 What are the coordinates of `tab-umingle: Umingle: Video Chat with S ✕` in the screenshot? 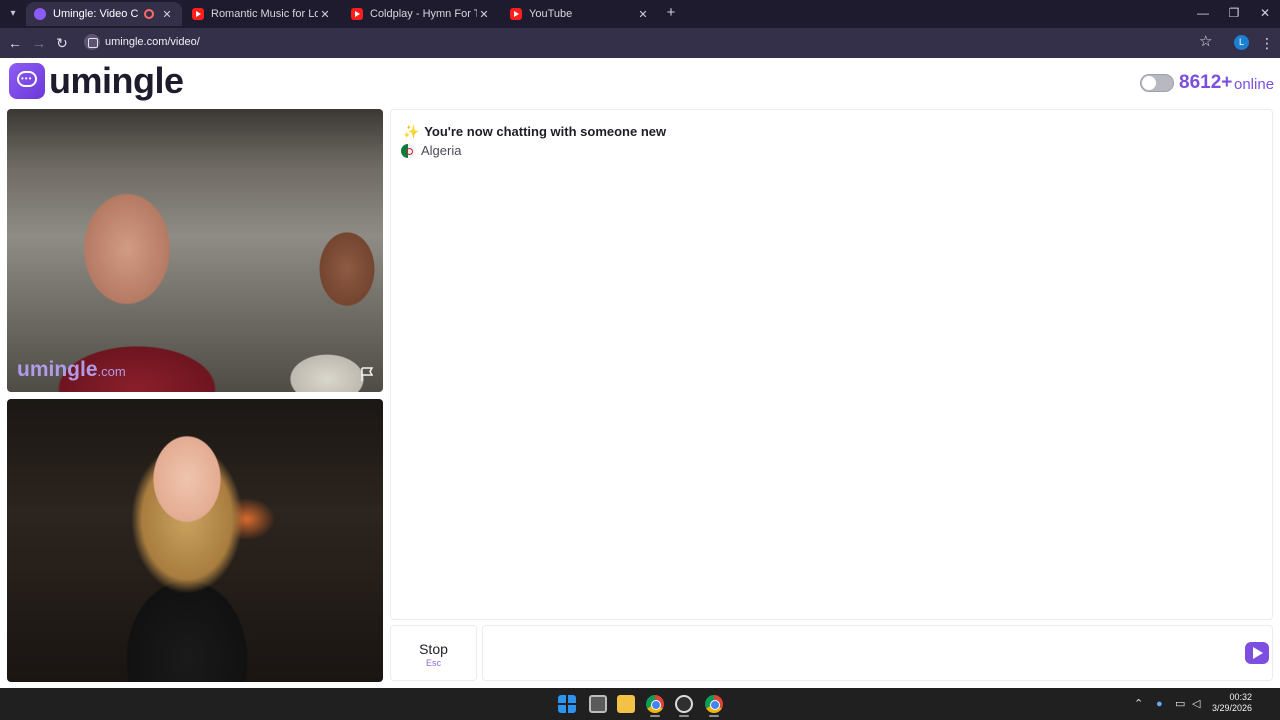 It's located at (104, 14).